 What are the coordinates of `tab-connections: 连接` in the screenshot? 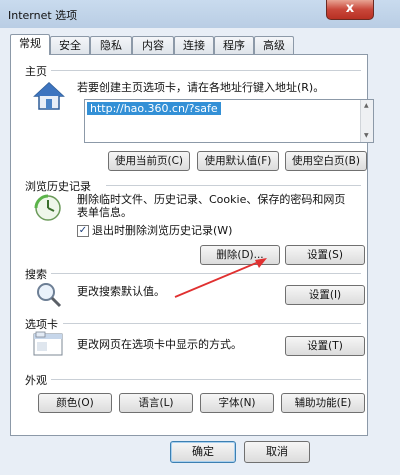 It's located at (194, 45).